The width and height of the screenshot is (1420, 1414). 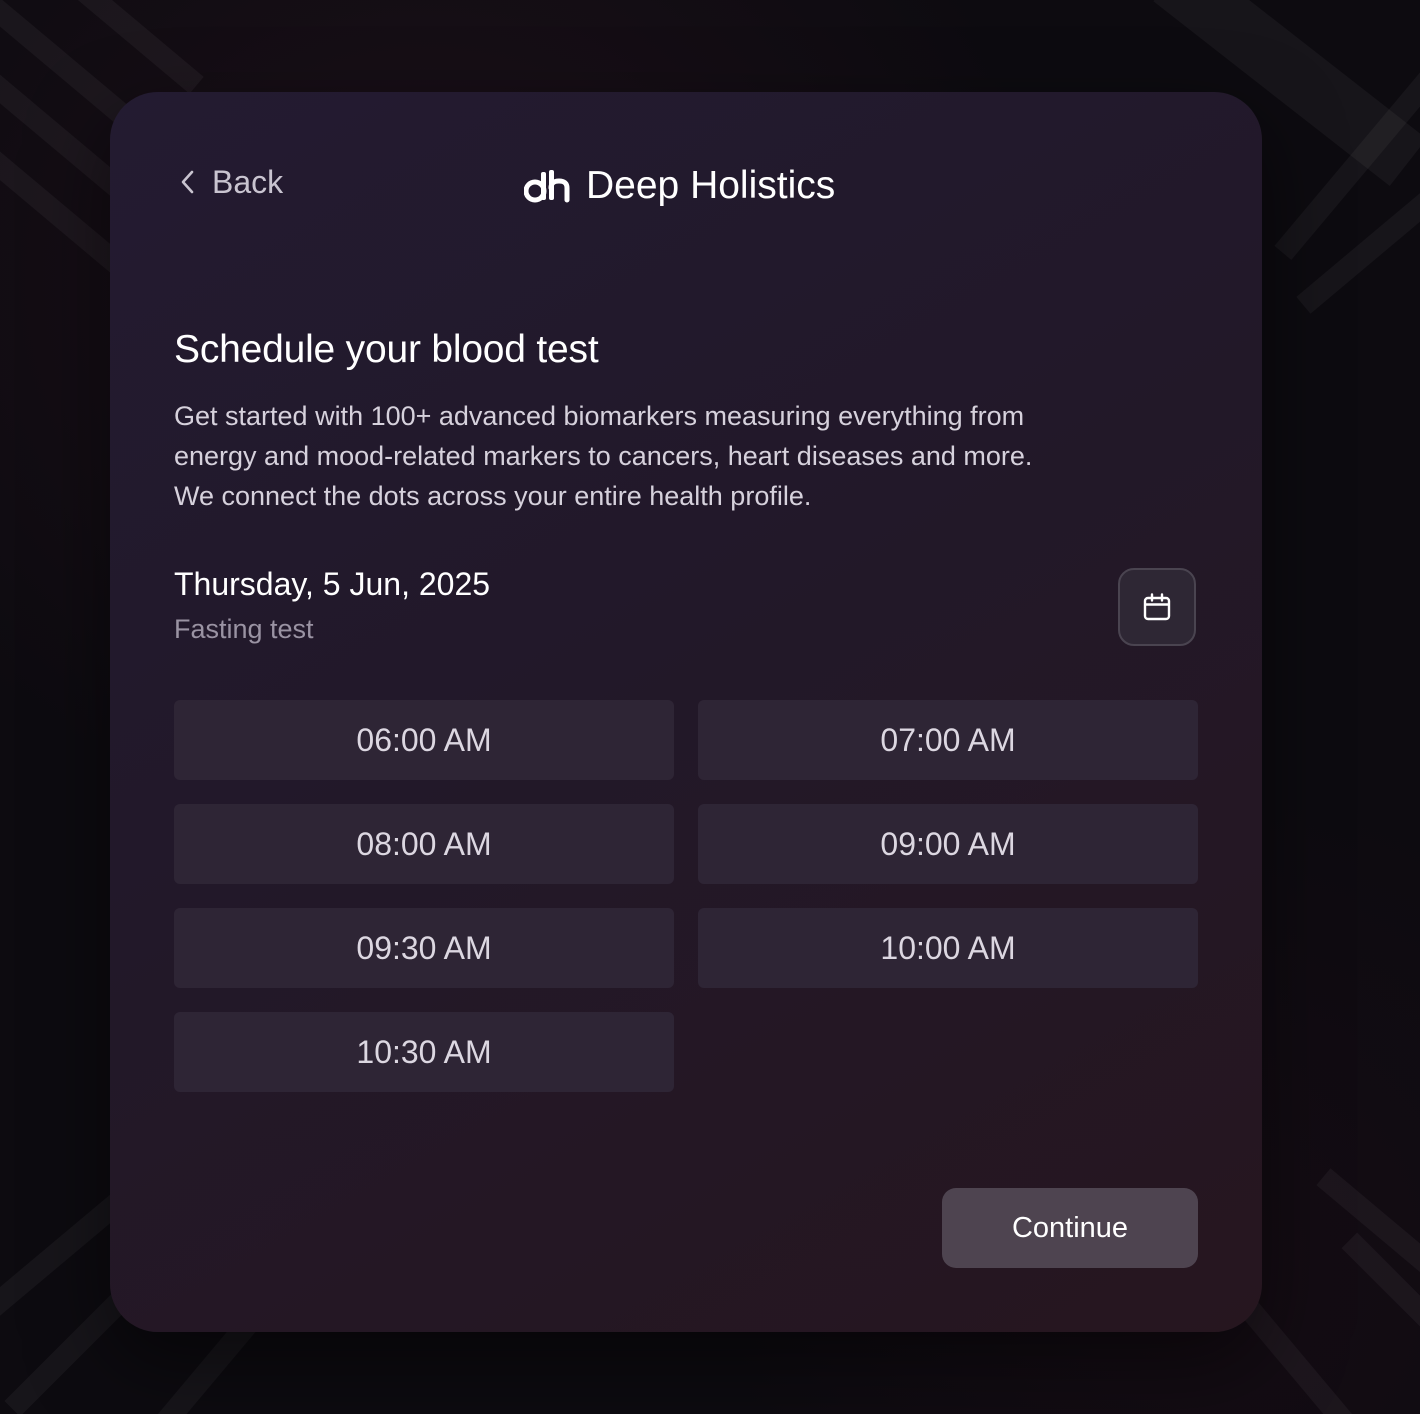 What do you see at coordinates (711, 185) in the screenshot?
I see `brand-name: Deep Holistics` at bounding box center [711, 185].